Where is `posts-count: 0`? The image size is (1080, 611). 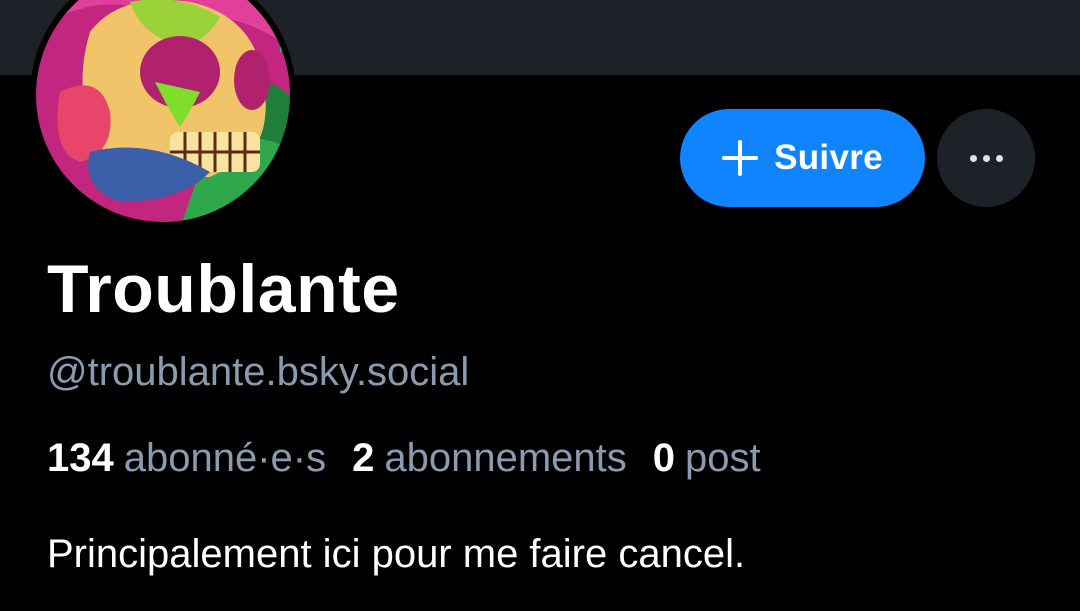 posts-count: 0 is located at coordinates (664, 458).